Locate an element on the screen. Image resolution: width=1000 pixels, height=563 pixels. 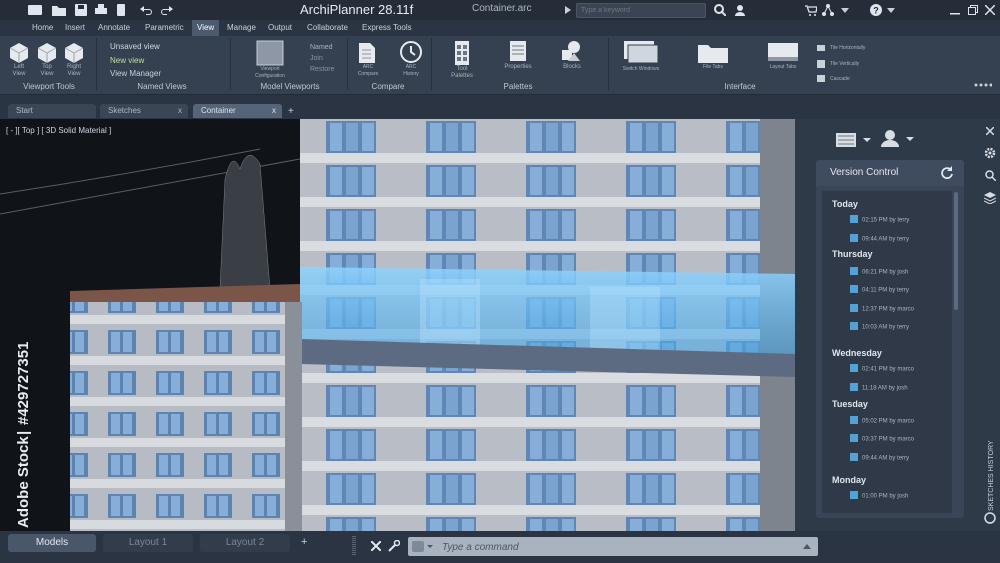
menu-output: Output is located at coordinates (280, 28).